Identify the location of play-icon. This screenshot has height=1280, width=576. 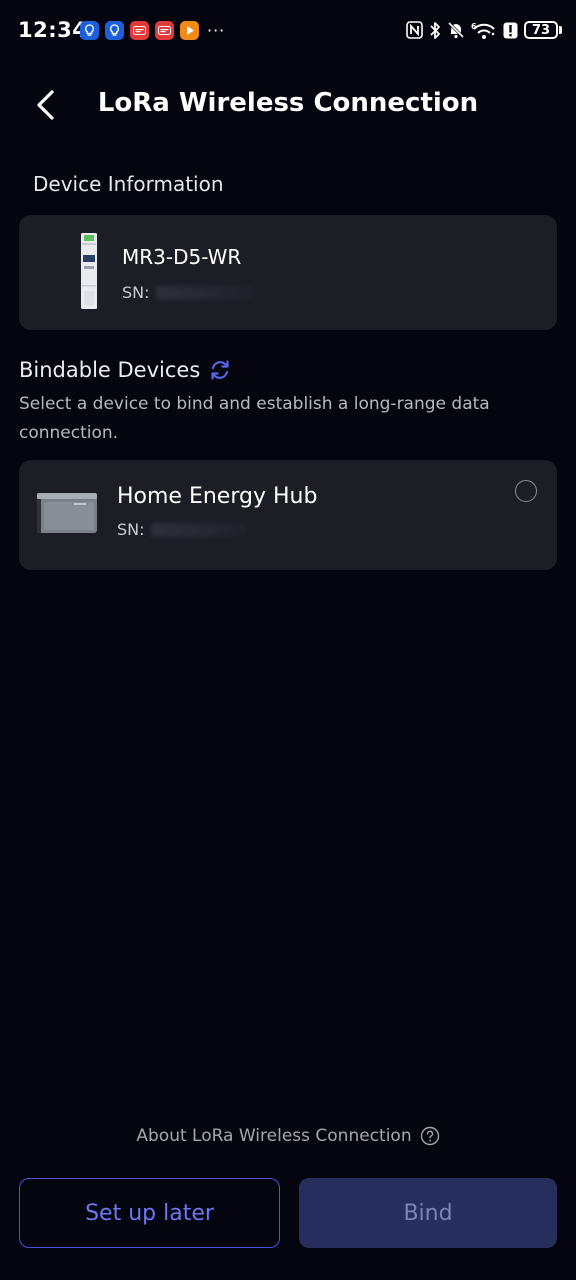
(189, 30).